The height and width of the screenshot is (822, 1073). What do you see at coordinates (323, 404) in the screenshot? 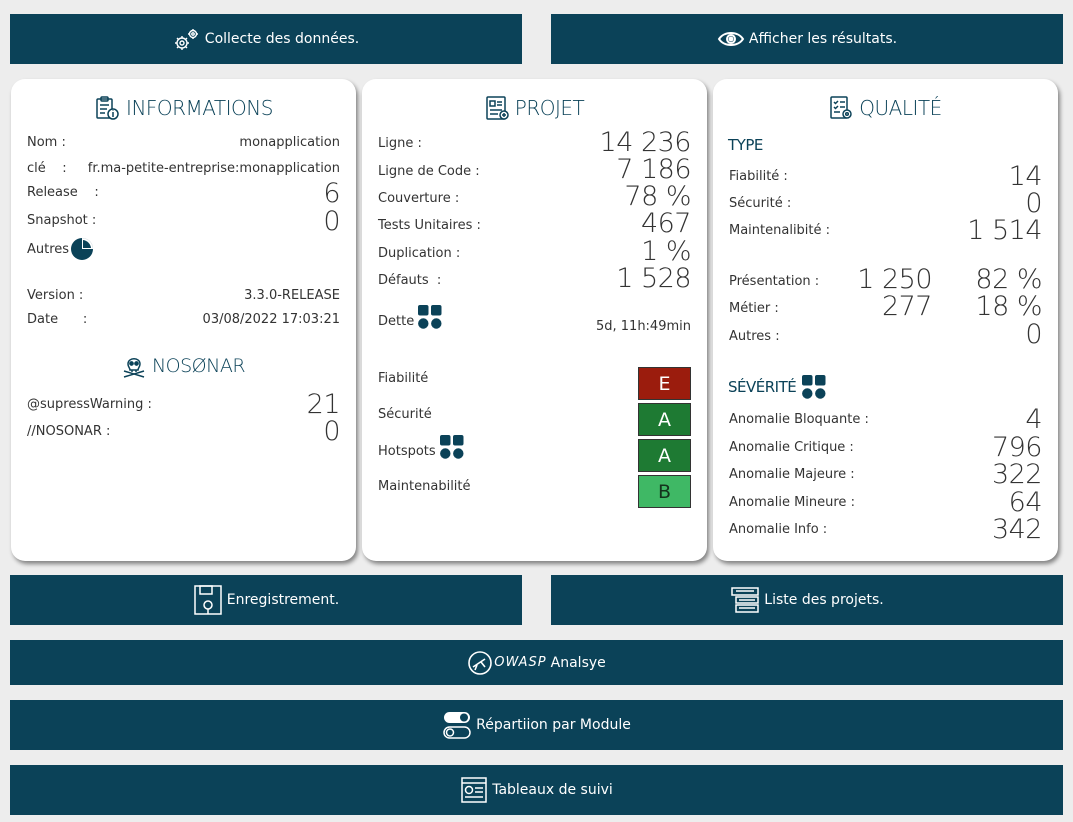
I see `supresswarning-value: 21` at bounding box center [323, 404].